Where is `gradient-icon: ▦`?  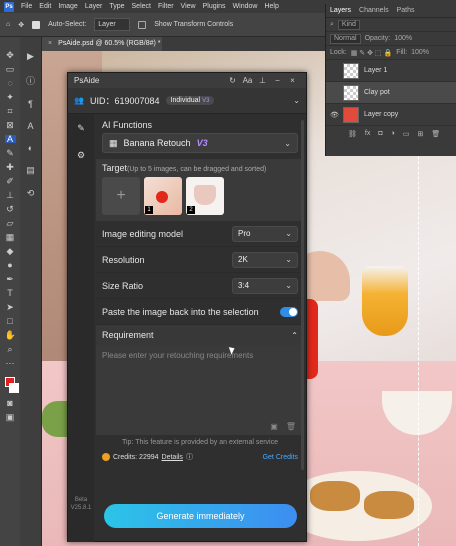
gradient-icon: ▦ is located at coordinates (10, 237).